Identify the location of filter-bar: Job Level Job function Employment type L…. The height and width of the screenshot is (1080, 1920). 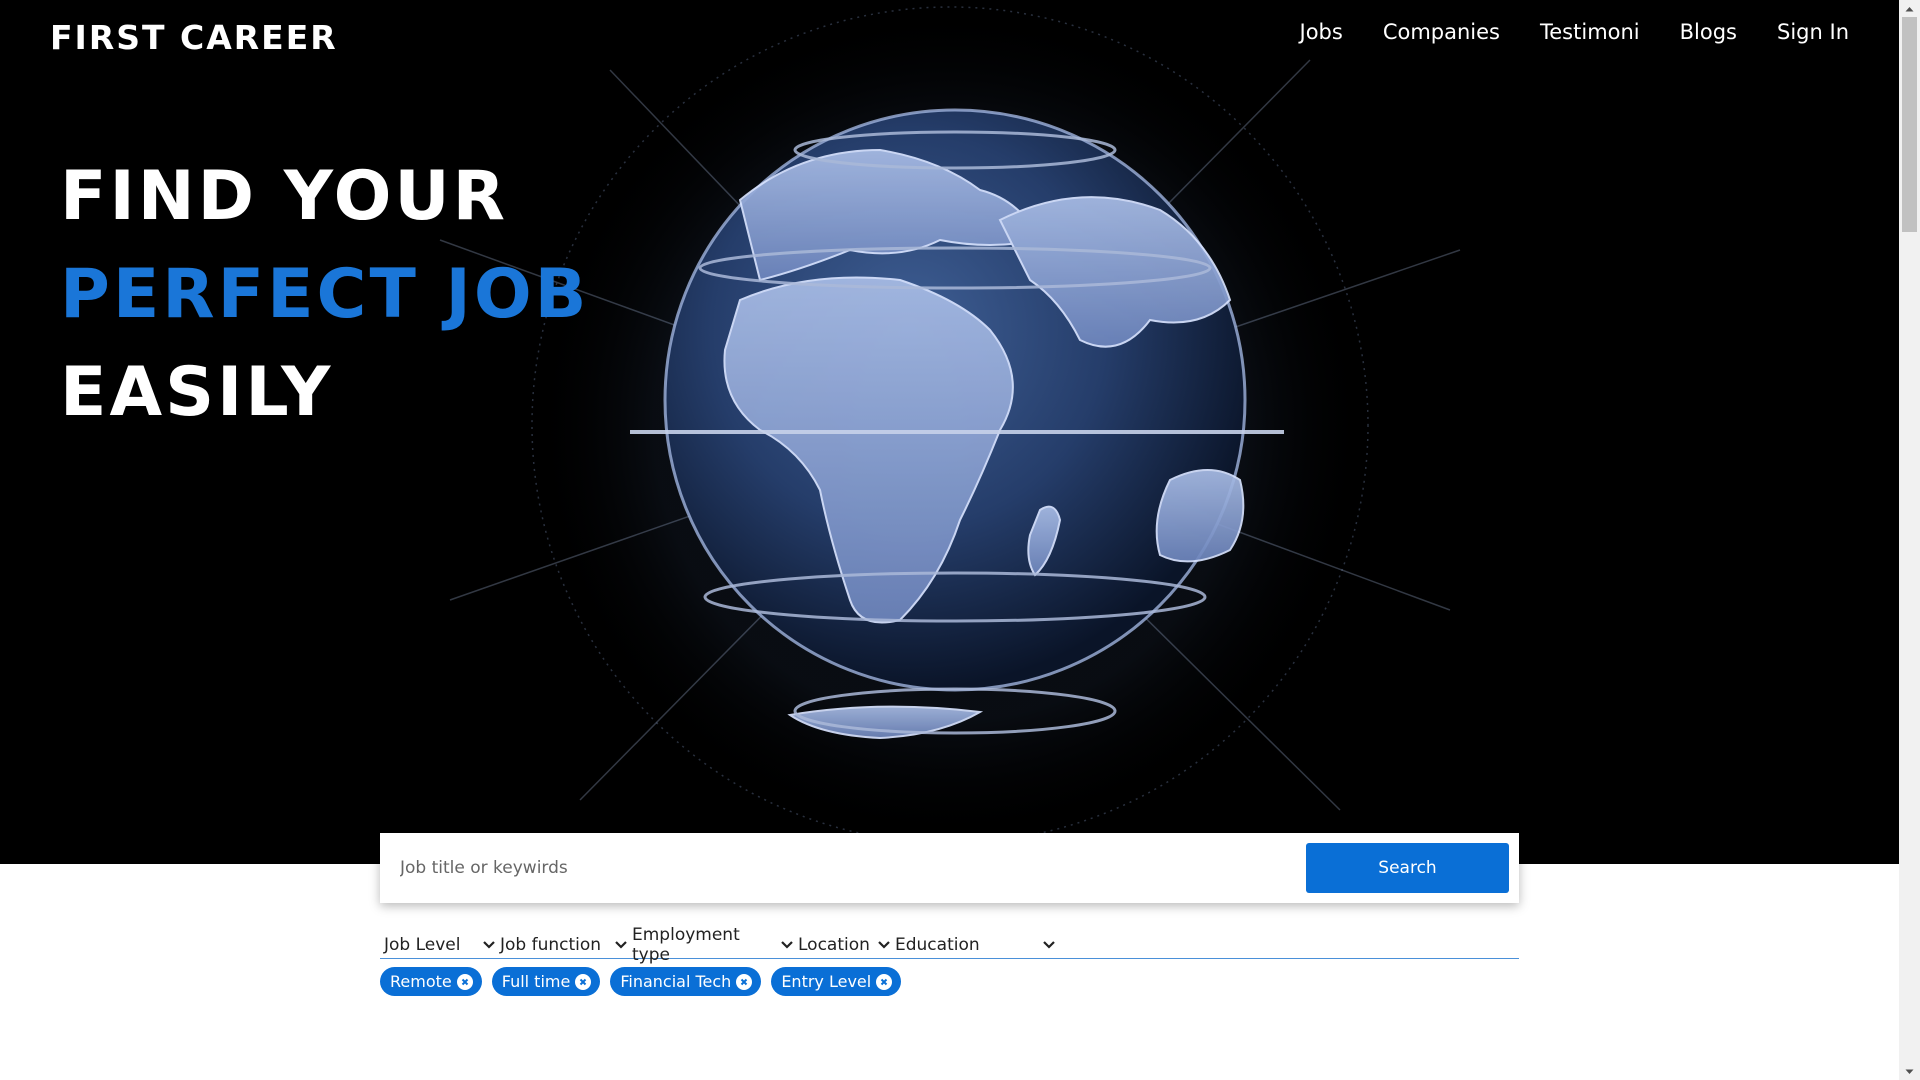
(949, 945).